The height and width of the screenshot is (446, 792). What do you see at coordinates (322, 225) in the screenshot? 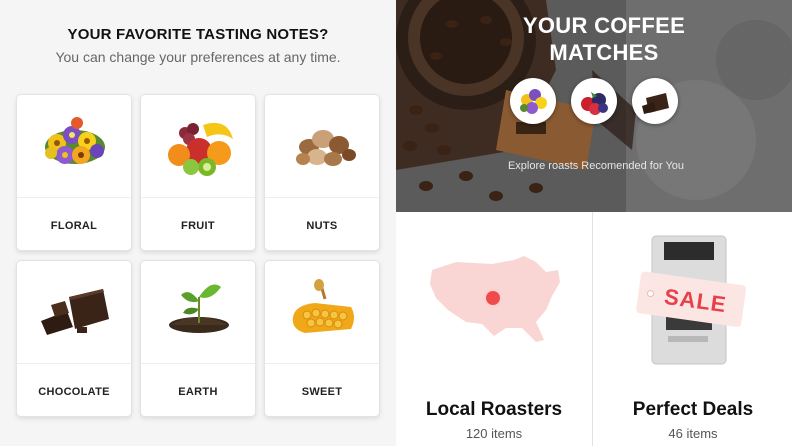
I see `note-label: NUTS` at bounding box center [322, 225].